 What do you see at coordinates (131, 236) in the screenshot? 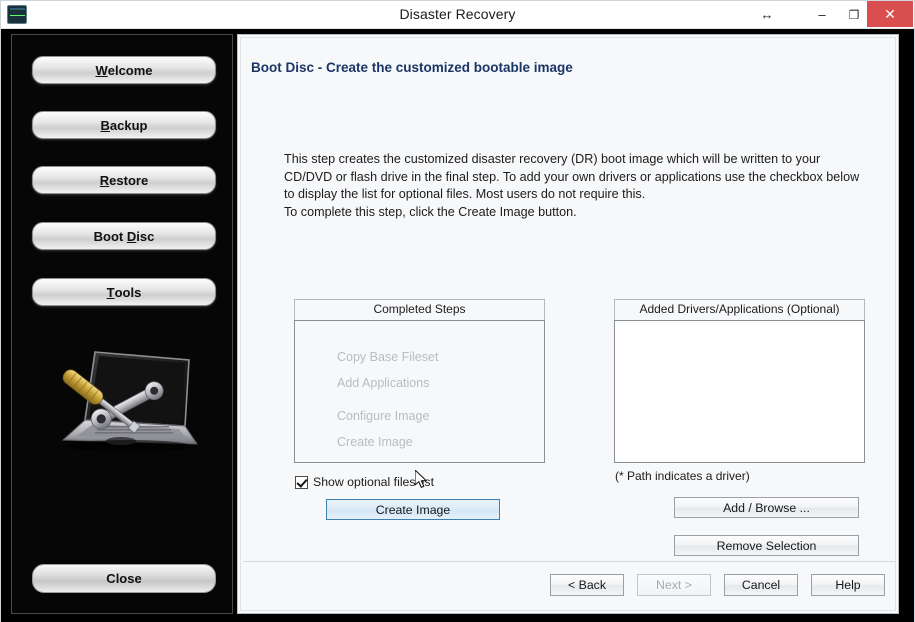
I see `sidebar-item-boot-disc-accel: D` at bounding box center [131, 236].